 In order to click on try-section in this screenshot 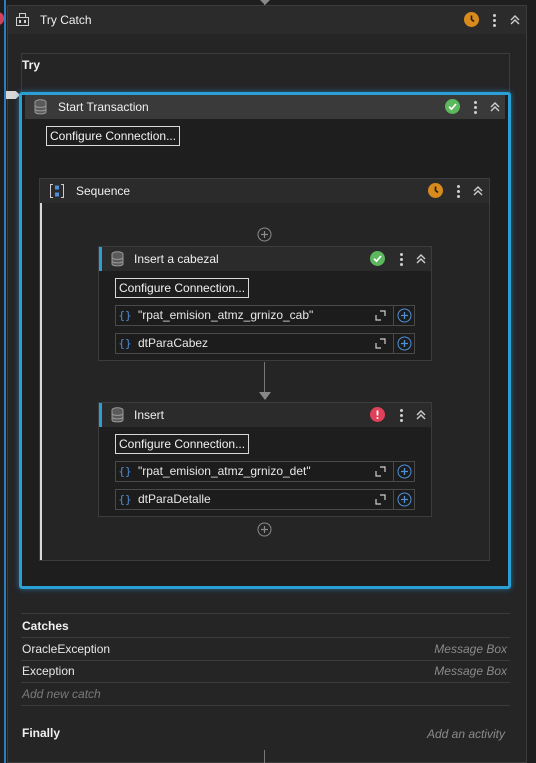, I will do `click(265, 73)`.